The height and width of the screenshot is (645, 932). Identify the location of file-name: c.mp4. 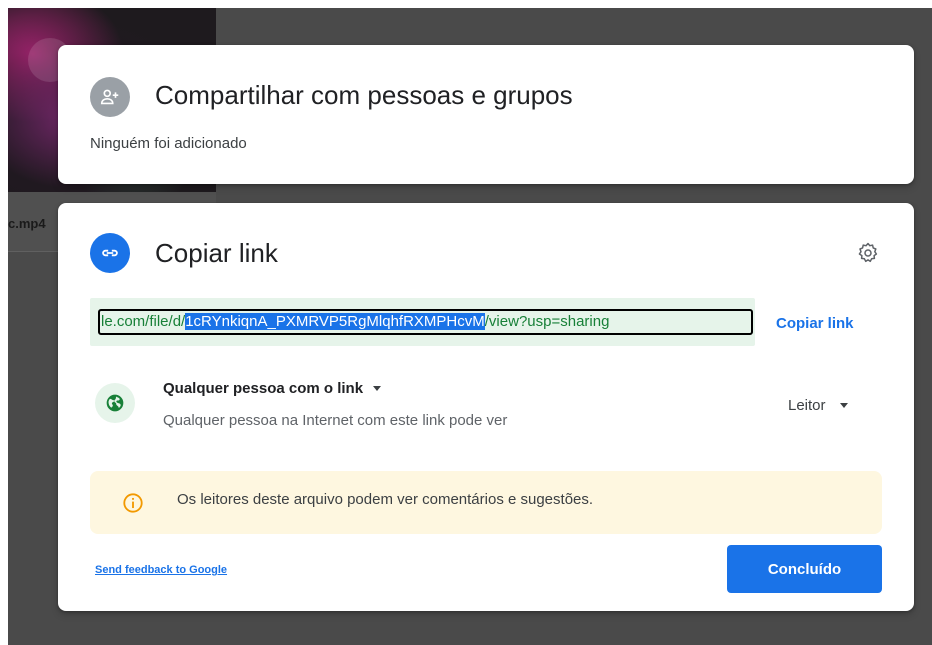
(27, 223).